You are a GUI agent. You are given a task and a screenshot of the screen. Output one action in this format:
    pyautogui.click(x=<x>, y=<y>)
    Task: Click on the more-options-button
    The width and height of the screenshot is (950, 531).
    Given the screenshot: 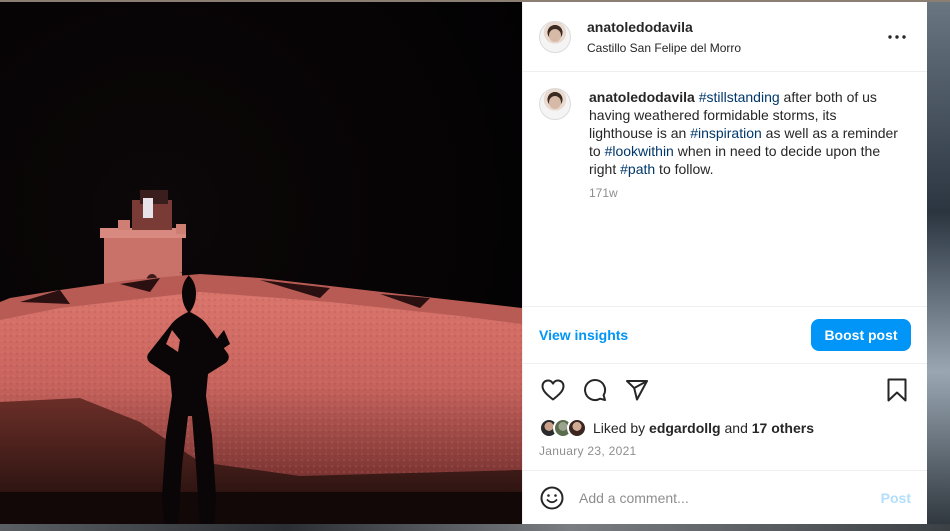 What is the action you would take?
    pyautogui.click(x=897, y=37)
    